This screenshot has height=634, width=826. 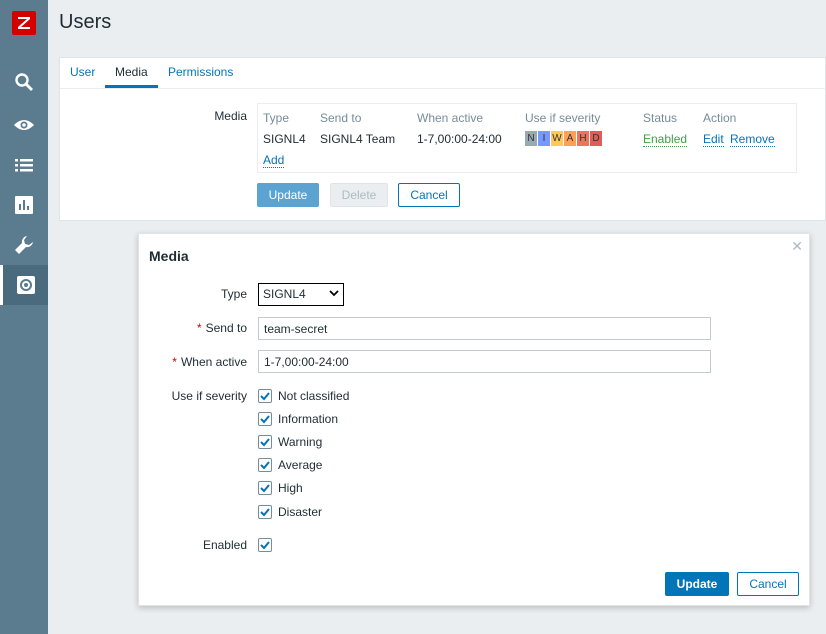 I want to click on dialog-update-button: Update, so click(x=697, y=584).